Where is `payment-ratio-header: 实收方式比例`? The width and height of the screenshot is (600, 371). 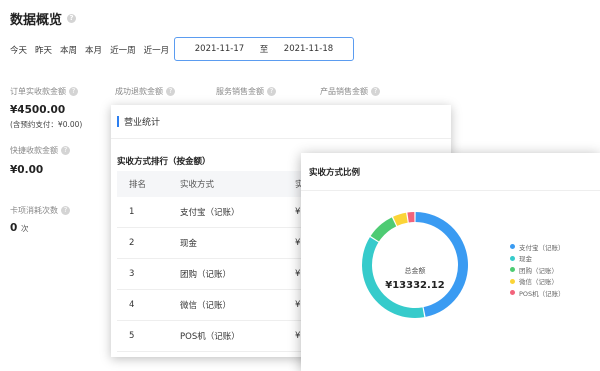 payment-ratio-header: 实收方式比例 is located at coordinates (450, 172).